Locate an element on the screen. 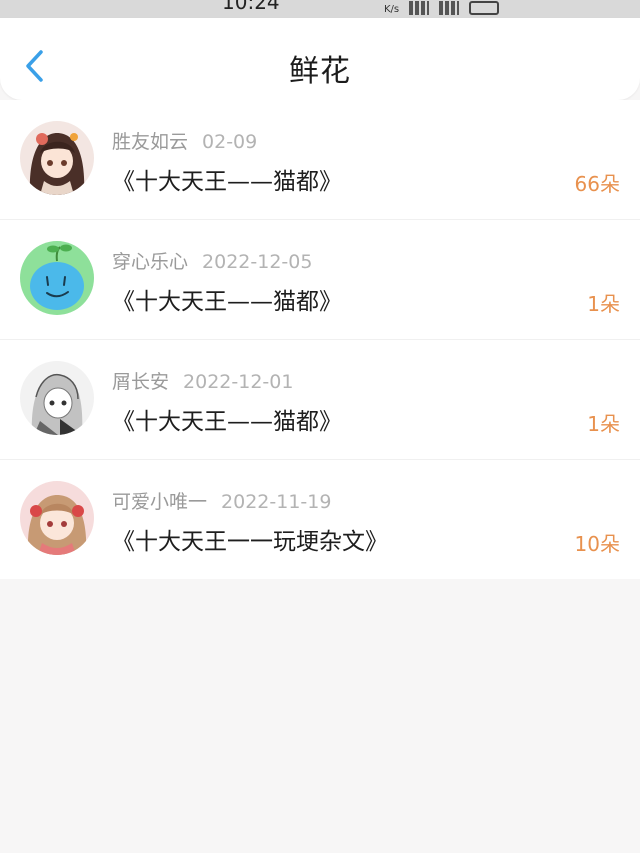  nav-header: 鲜花 is located at coordinates (320, 59).